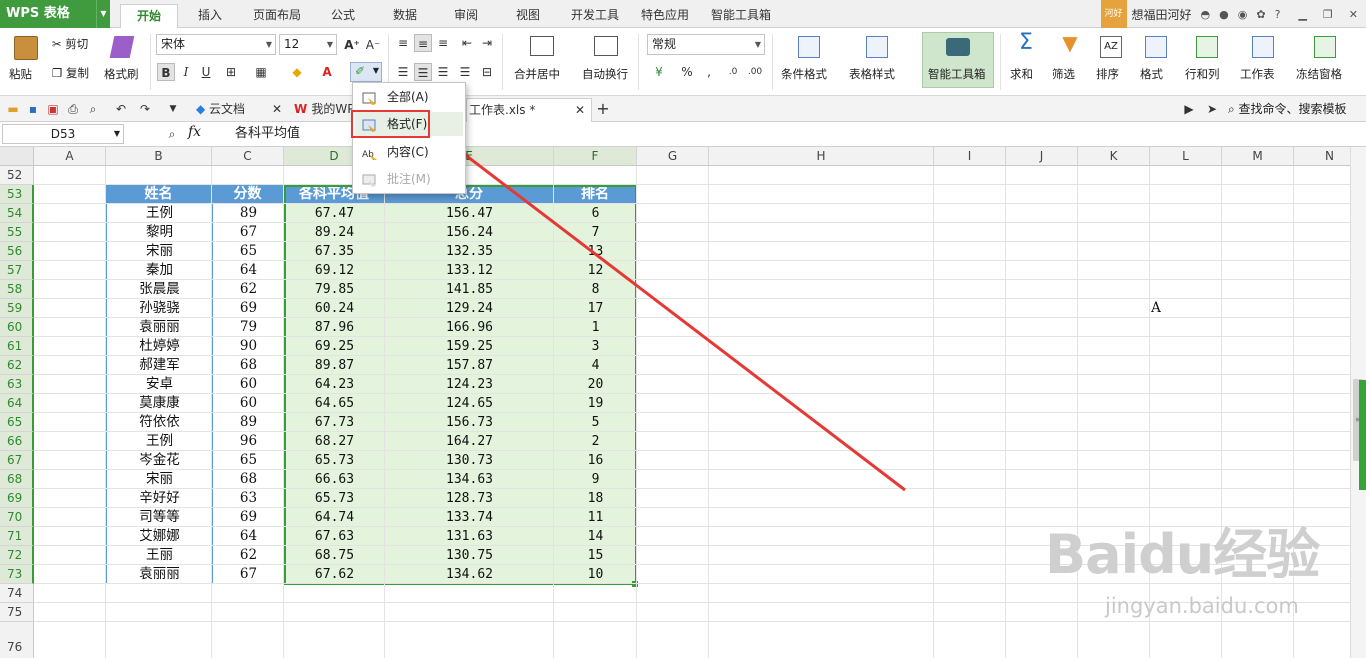 This screenshot has height=658, width=1366. What do you see at coordinates (1202, 606) in the screenshot?
I see `watermark-url: jingyan.baidu.com` at bounding box center [1202, 606].